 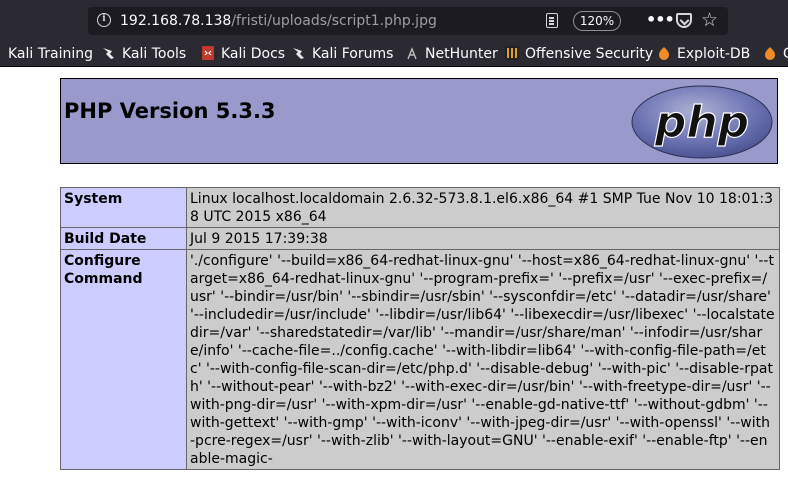 What do you see at coordinates (709, 20) in the screenshot?
I see `bookmark-star-icon: ☆` at bounding box center [709, 20].